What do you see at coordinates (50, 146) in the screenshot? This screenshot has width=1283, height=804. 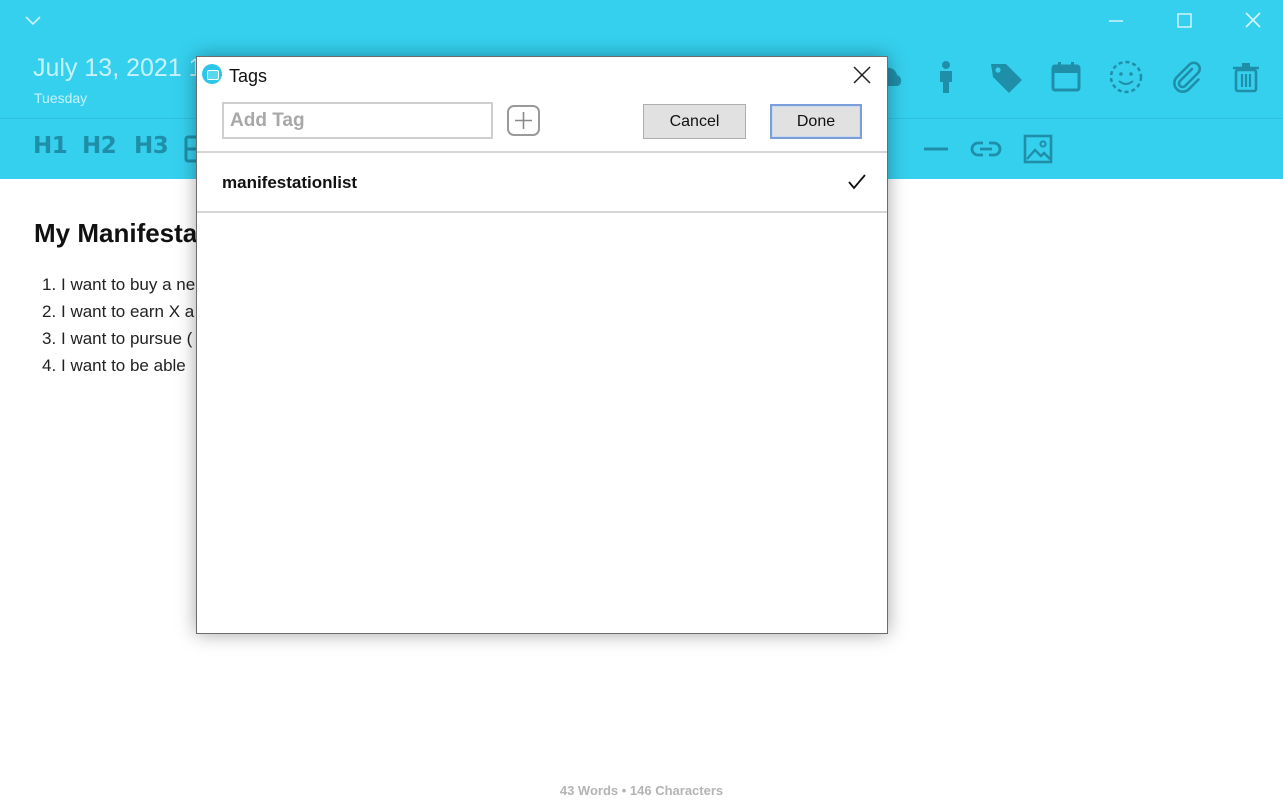 I see `heading1-button: H1` at bounding box center [50, 146].